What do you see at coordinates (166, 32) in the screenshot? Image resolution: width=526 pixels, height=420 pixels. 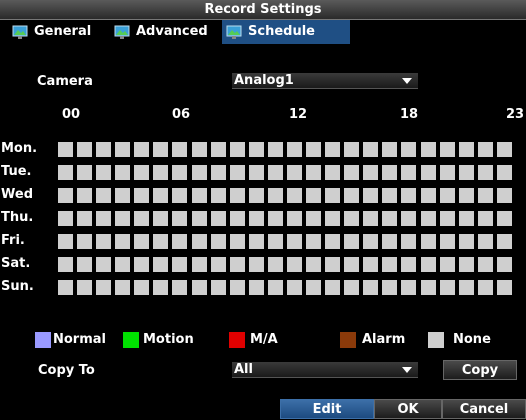 I see `tab-advanced: Advanced` at bounding box center [166, 32].